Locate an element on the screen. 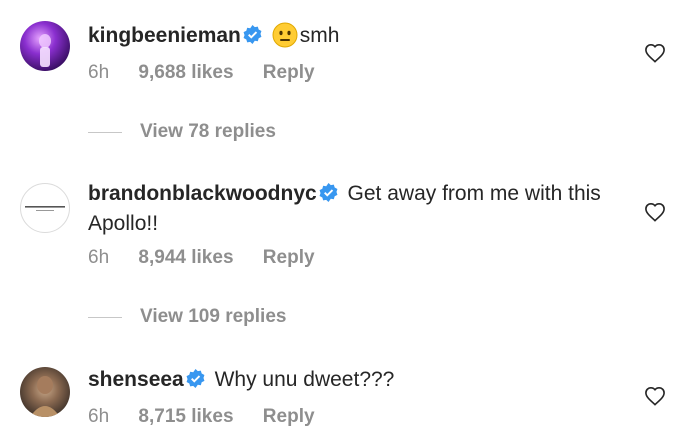  comment-body: shenseea Why unu dweet??? is located at coordinates (358, 381).